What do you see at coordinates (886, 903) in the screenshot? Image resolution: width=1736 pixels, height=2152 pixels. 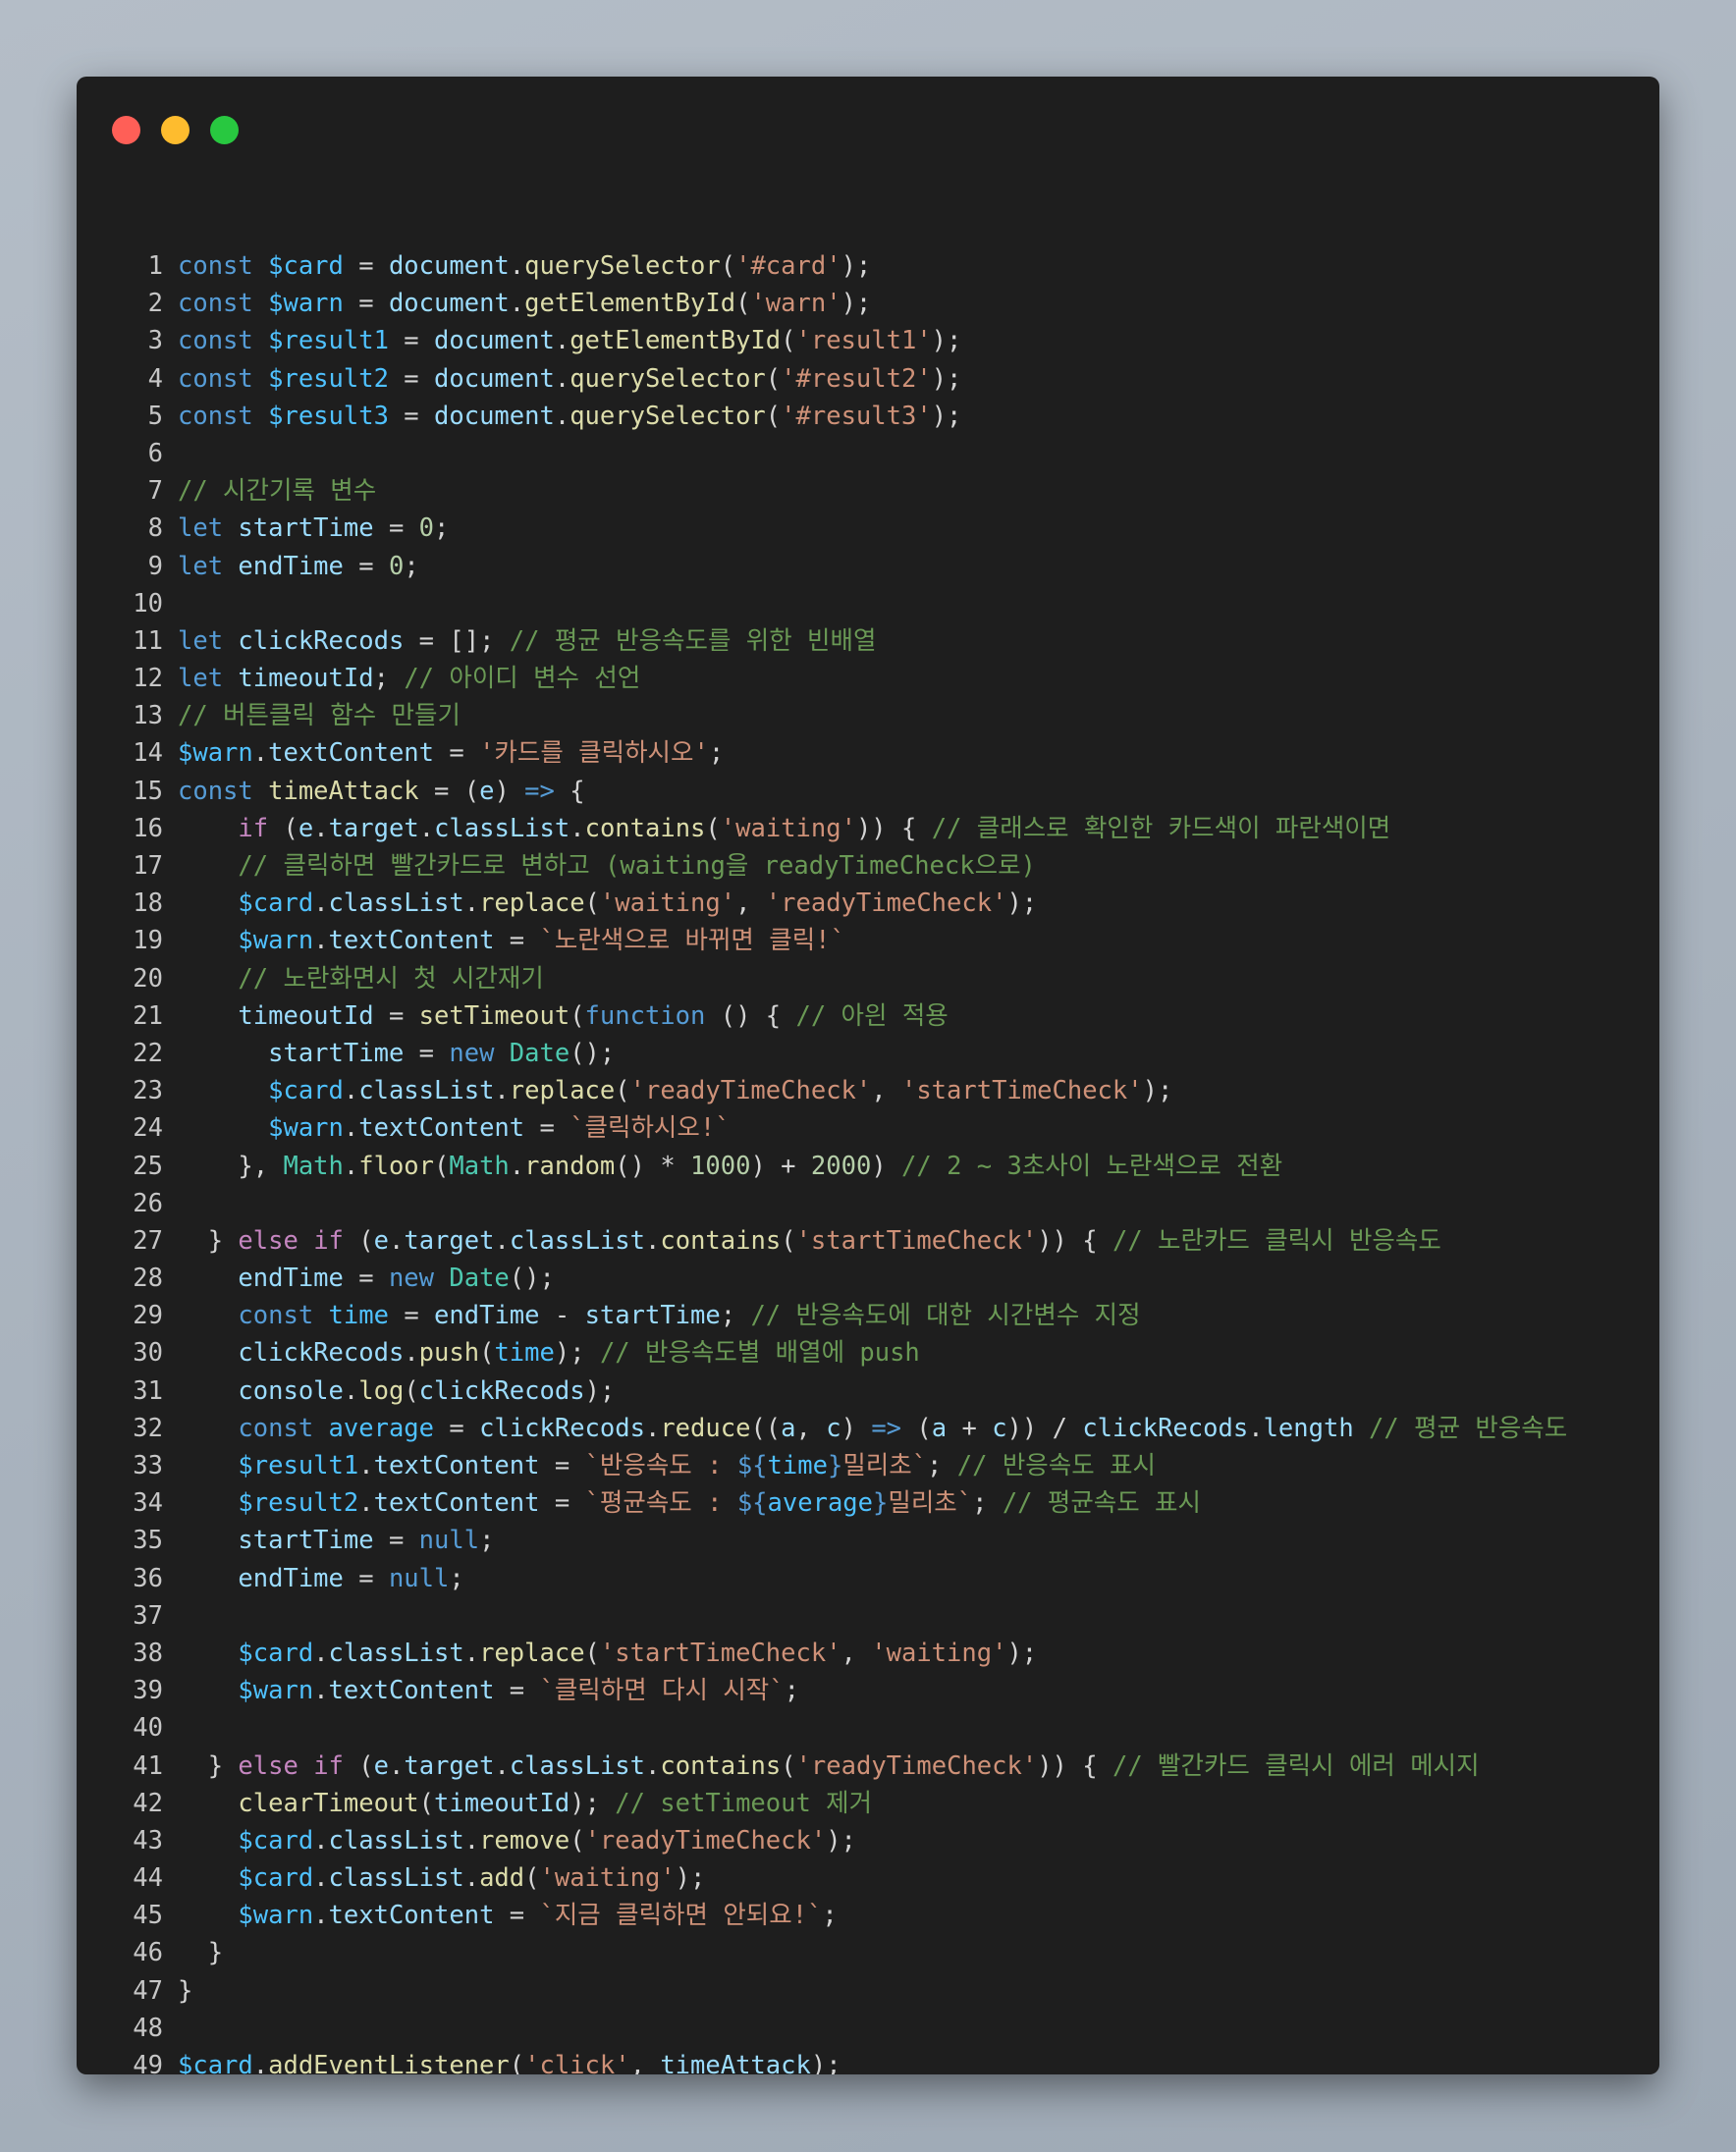 I see `code-token: 'readyTimeCheck'` at bounding box center [886, 903].